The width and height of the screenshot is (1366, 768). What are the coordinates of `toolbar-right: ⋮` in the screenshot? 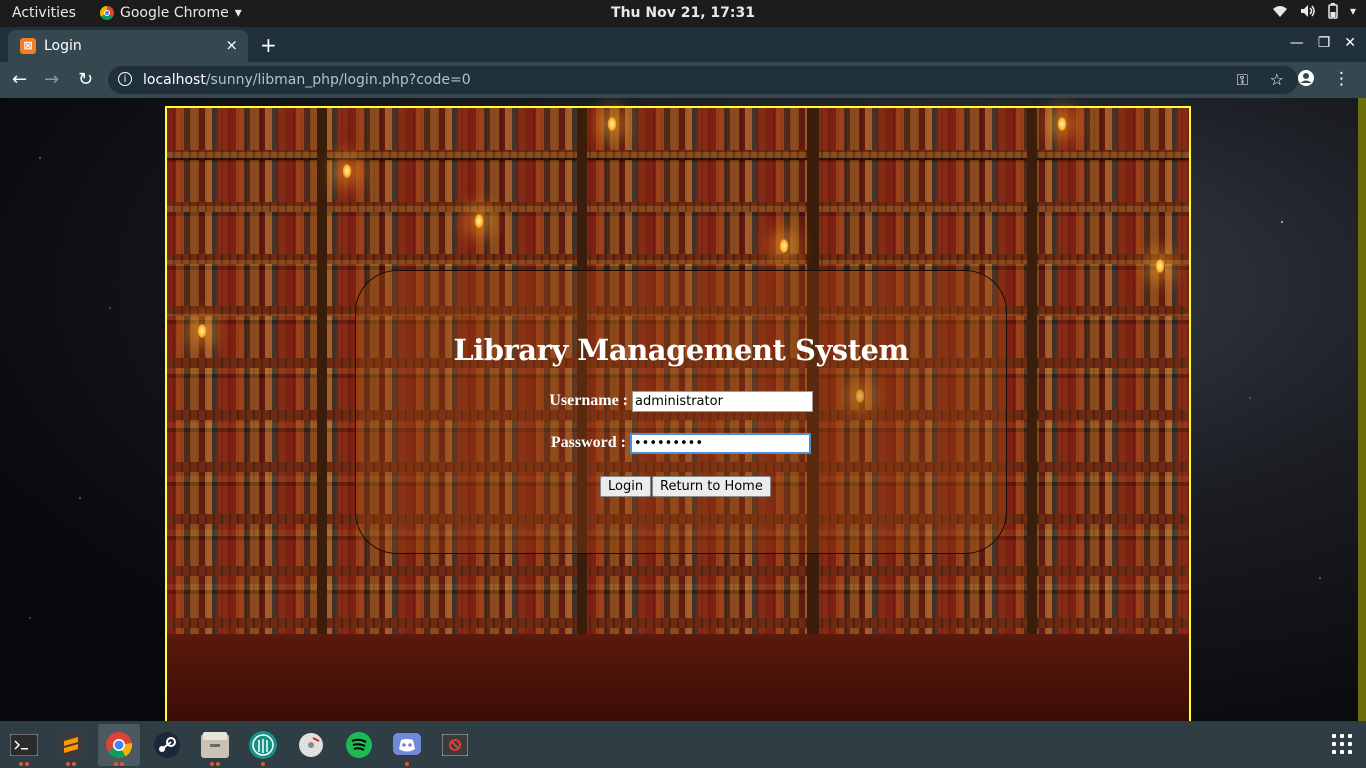 It's located at (1323, 79).